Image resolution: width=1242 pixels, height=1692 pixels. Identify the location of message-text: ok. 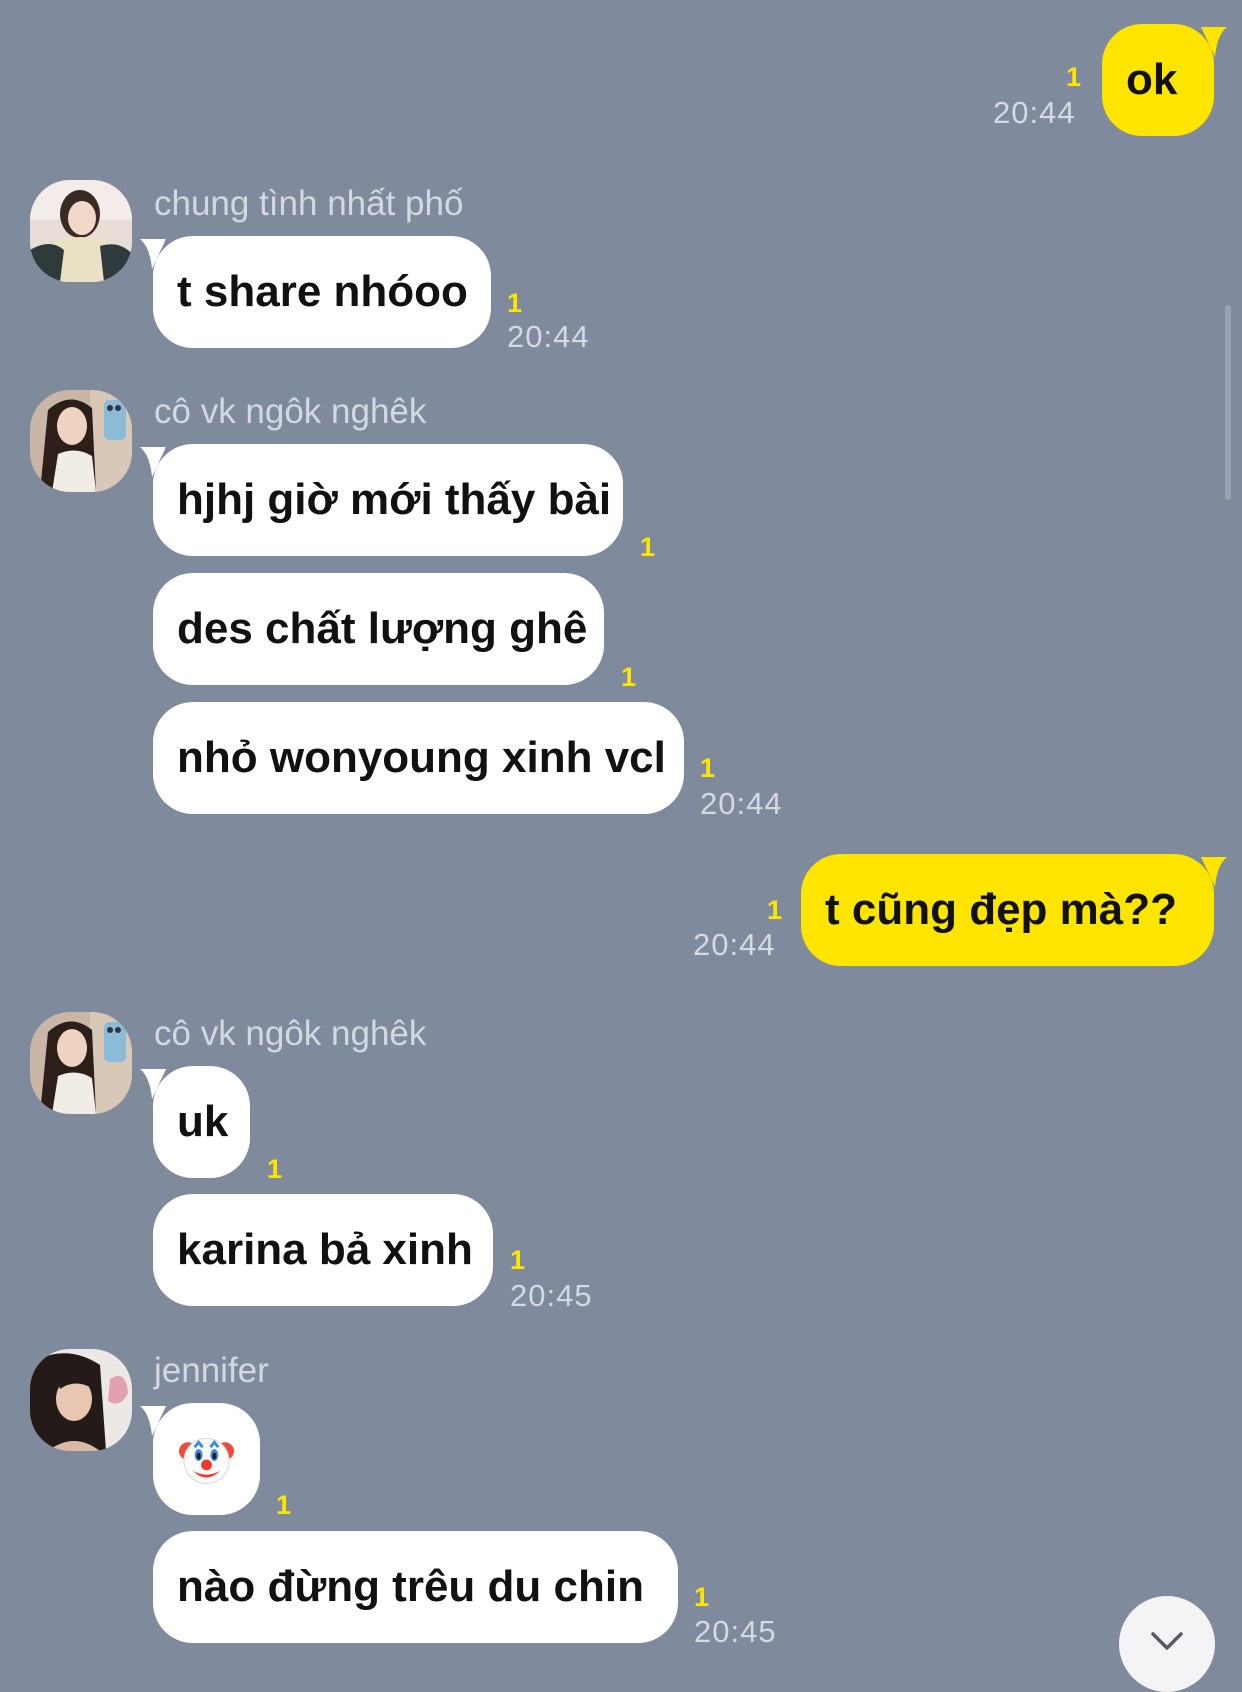
(1152, 79).